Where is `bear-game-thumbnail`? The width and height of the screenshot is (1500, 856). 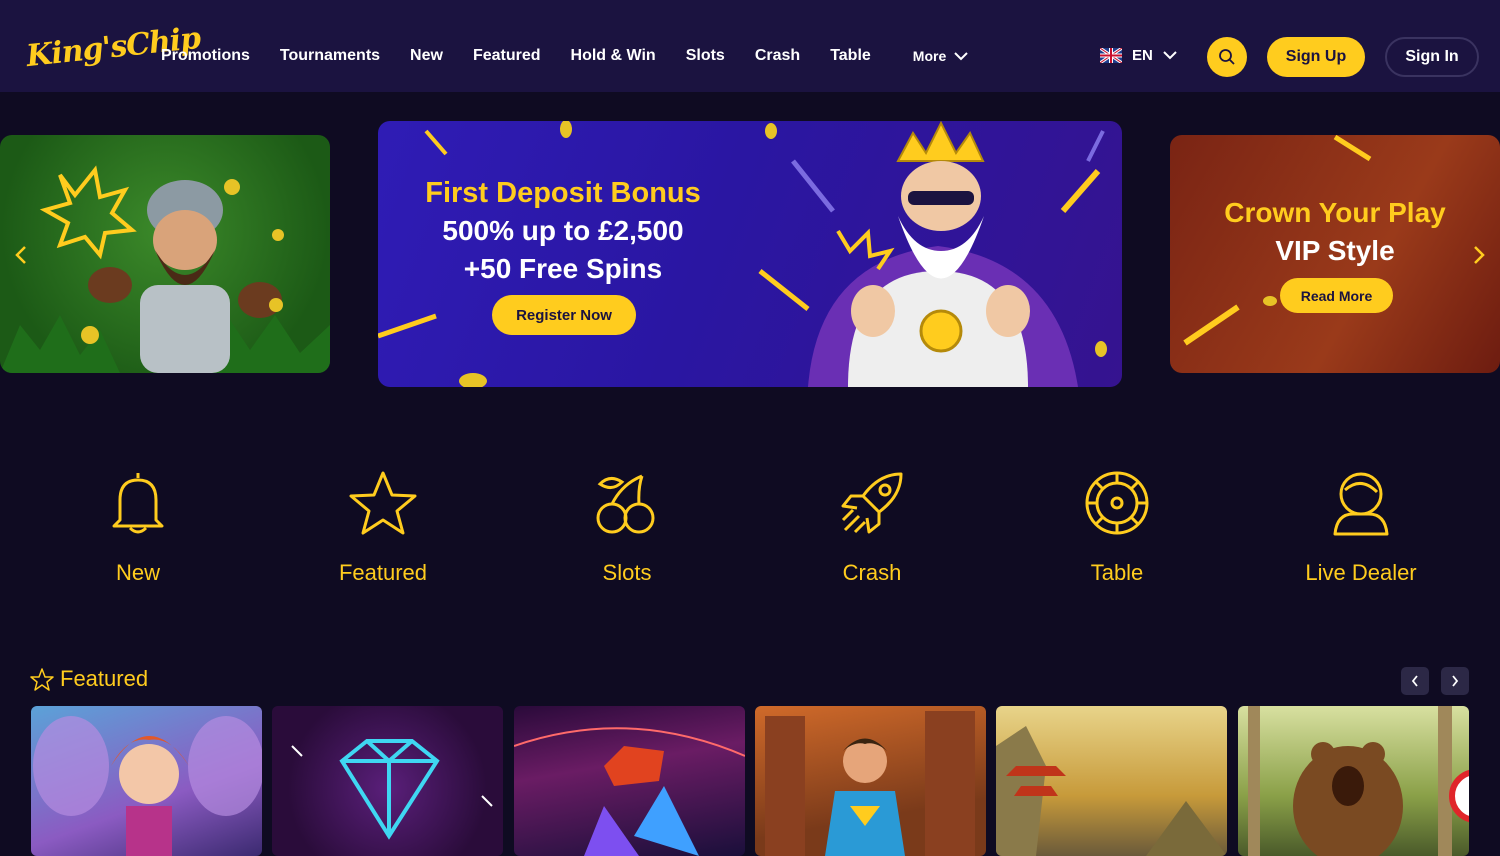
bear-game-thumbnail is located at coordinates (1358, 781).